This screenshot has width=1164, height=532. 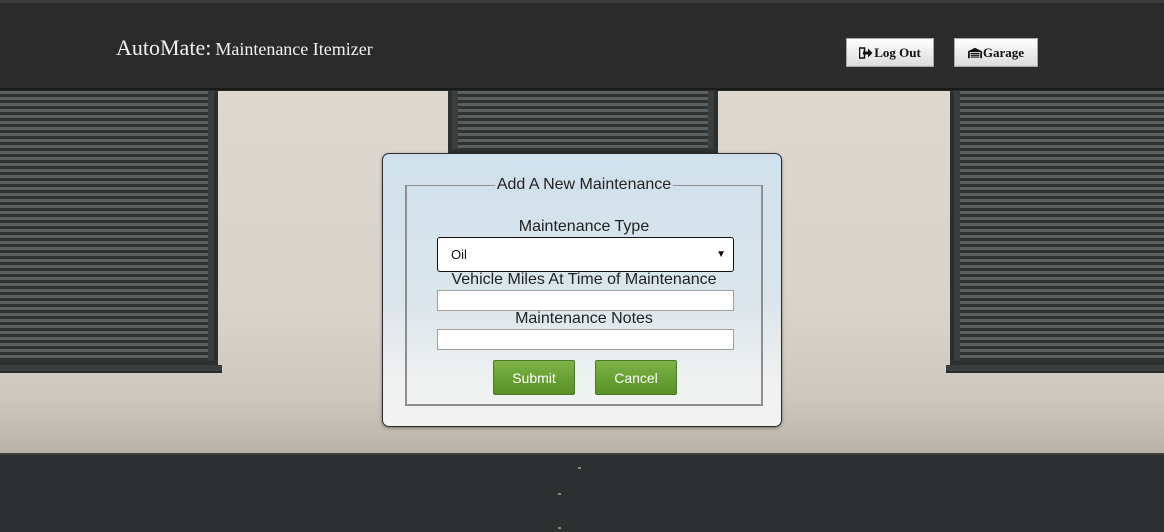 I want to click on window-shutter-right, so click(x=1057, y=228).